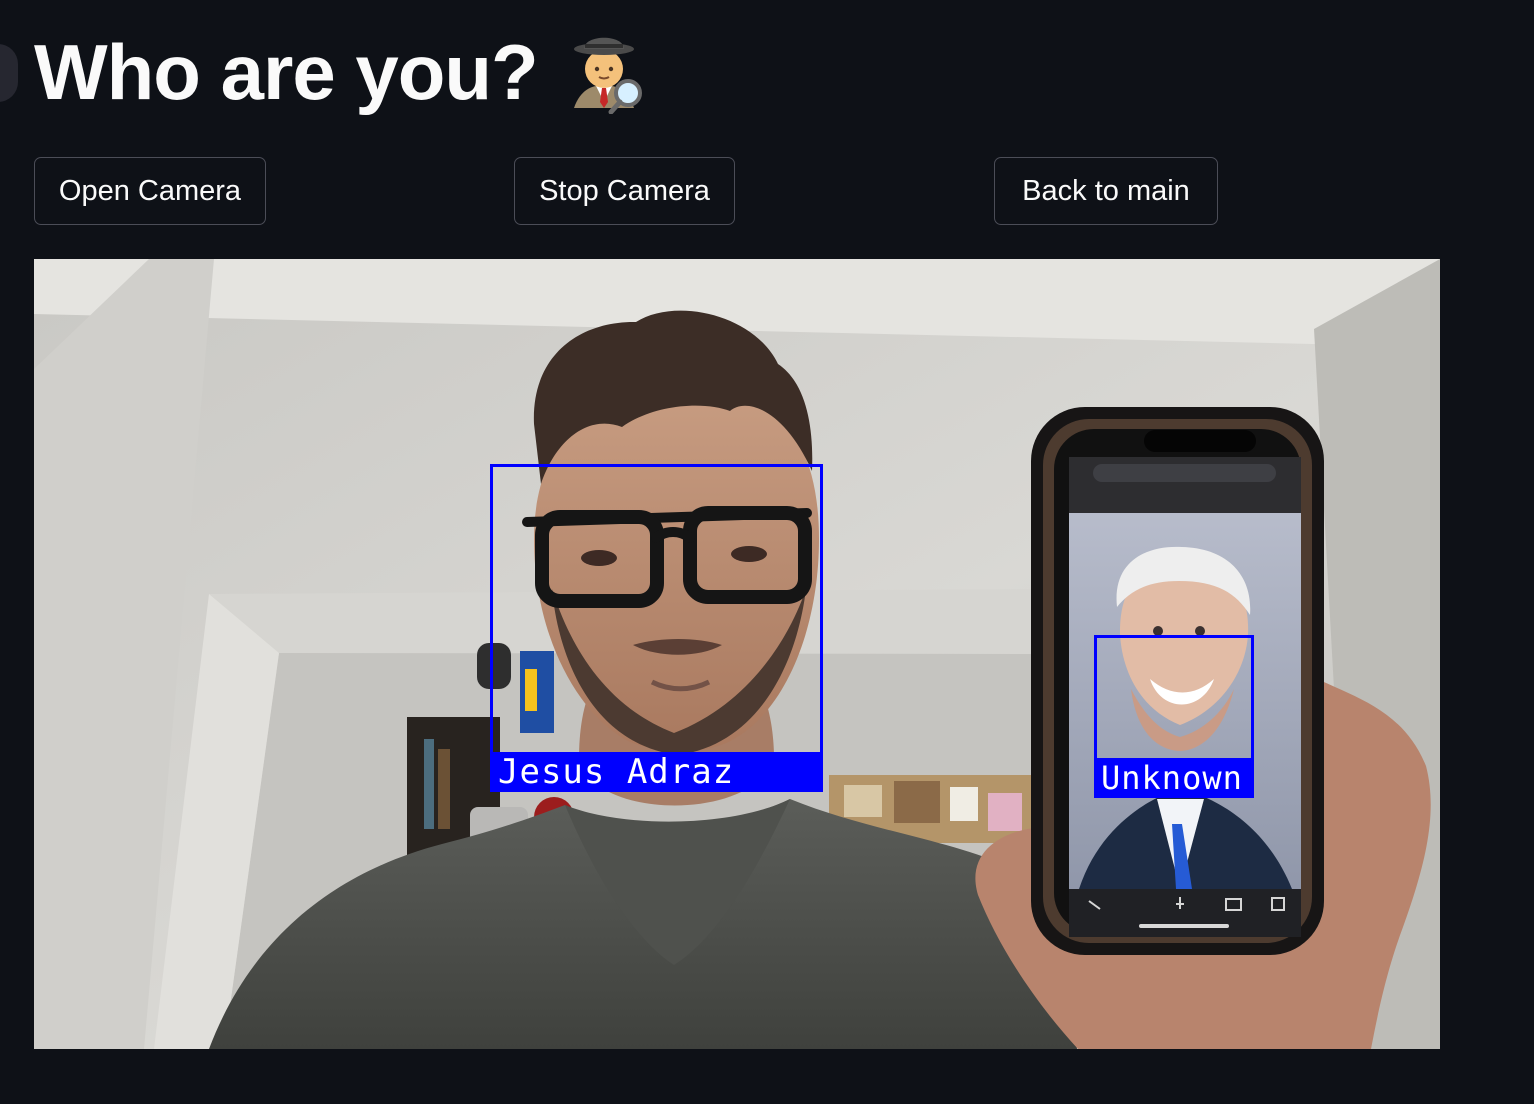 This screenshot has height=1104, width=1534. I want to click on detective-icon, so click(604, 72).